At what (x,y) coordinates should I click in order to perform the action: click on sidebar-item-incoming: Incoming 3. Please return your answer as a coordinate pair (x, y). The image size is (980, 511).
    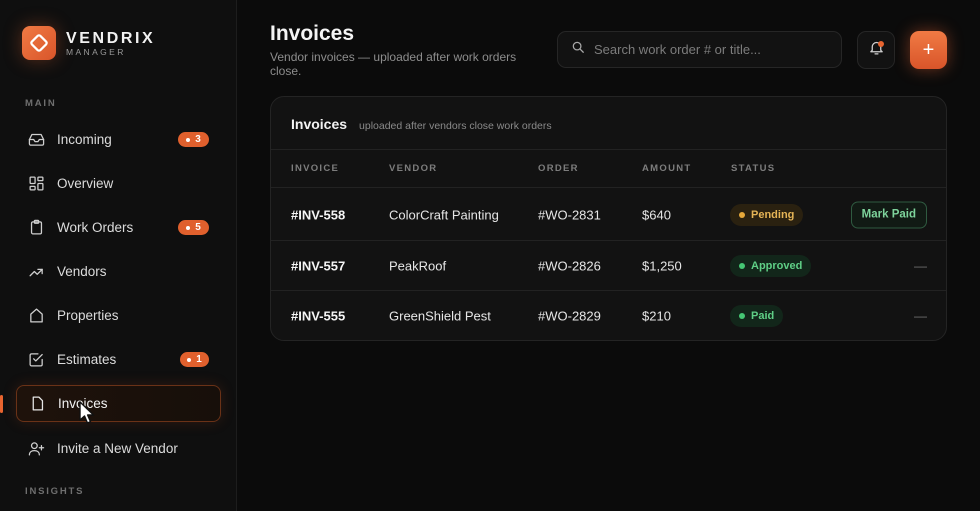
    Looking at the image, I should click on (118, 139).